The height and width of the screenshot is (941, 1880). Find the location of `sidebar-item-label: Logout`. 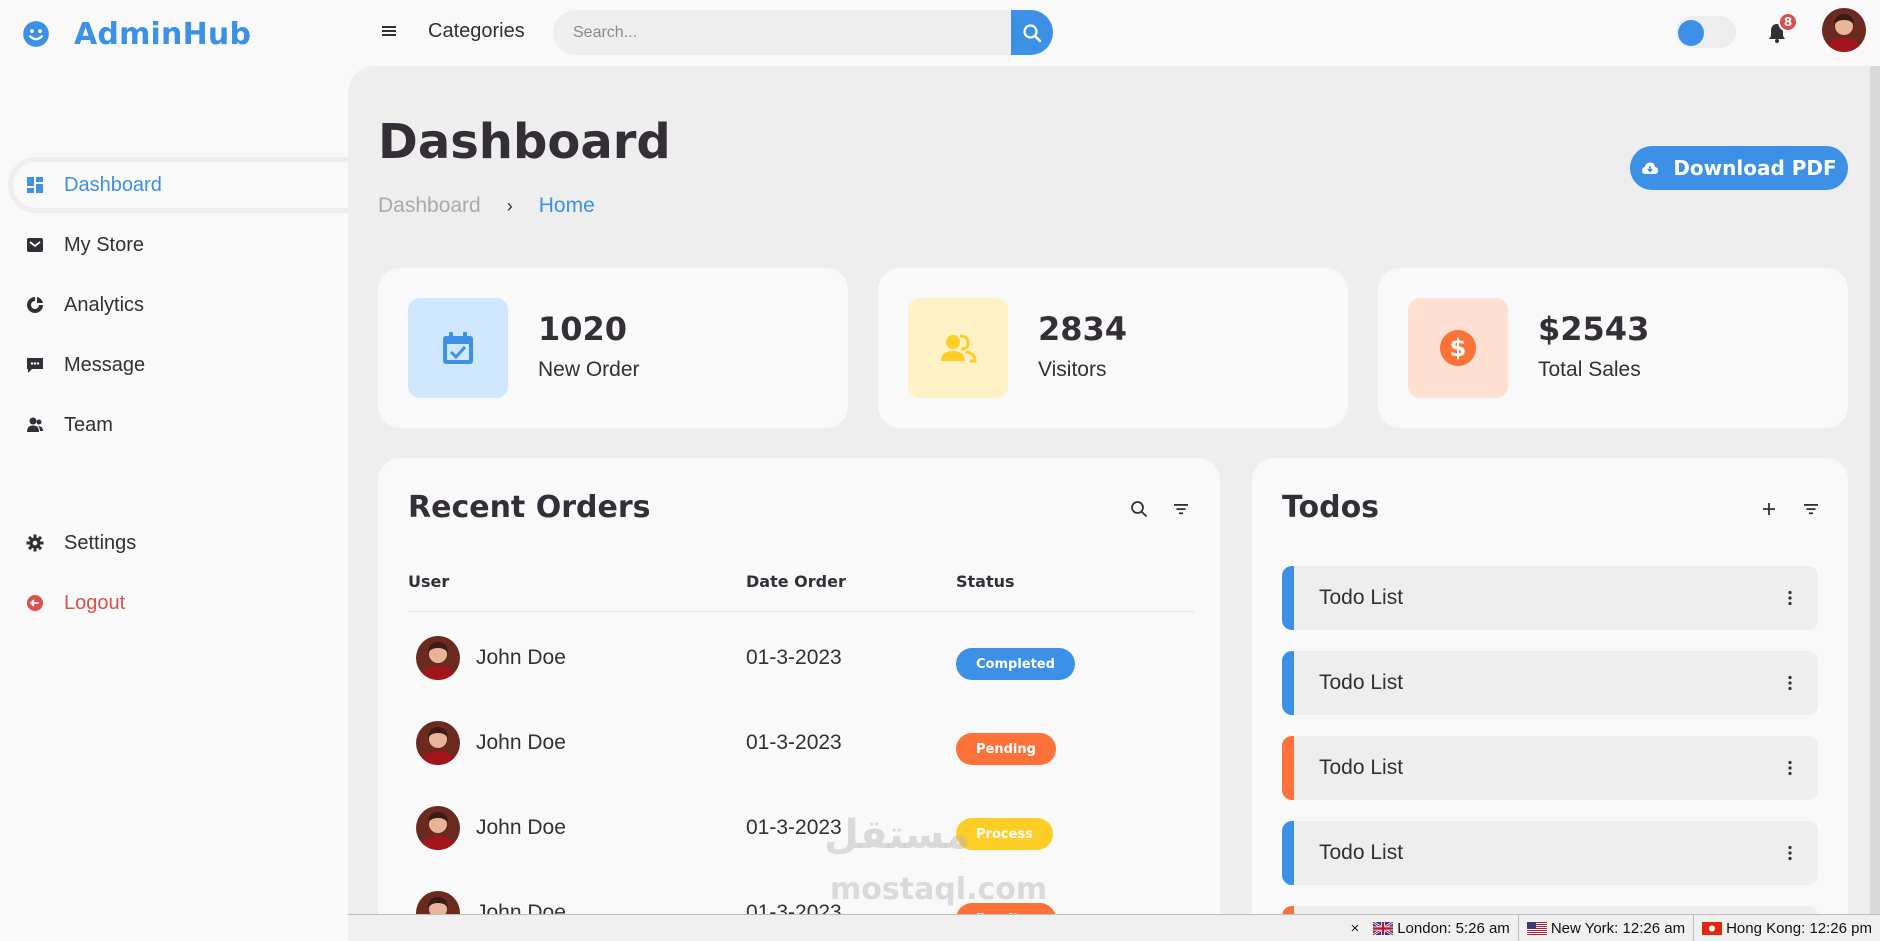

sidebar-item-label: Logout is located at coordinates (95, 602).